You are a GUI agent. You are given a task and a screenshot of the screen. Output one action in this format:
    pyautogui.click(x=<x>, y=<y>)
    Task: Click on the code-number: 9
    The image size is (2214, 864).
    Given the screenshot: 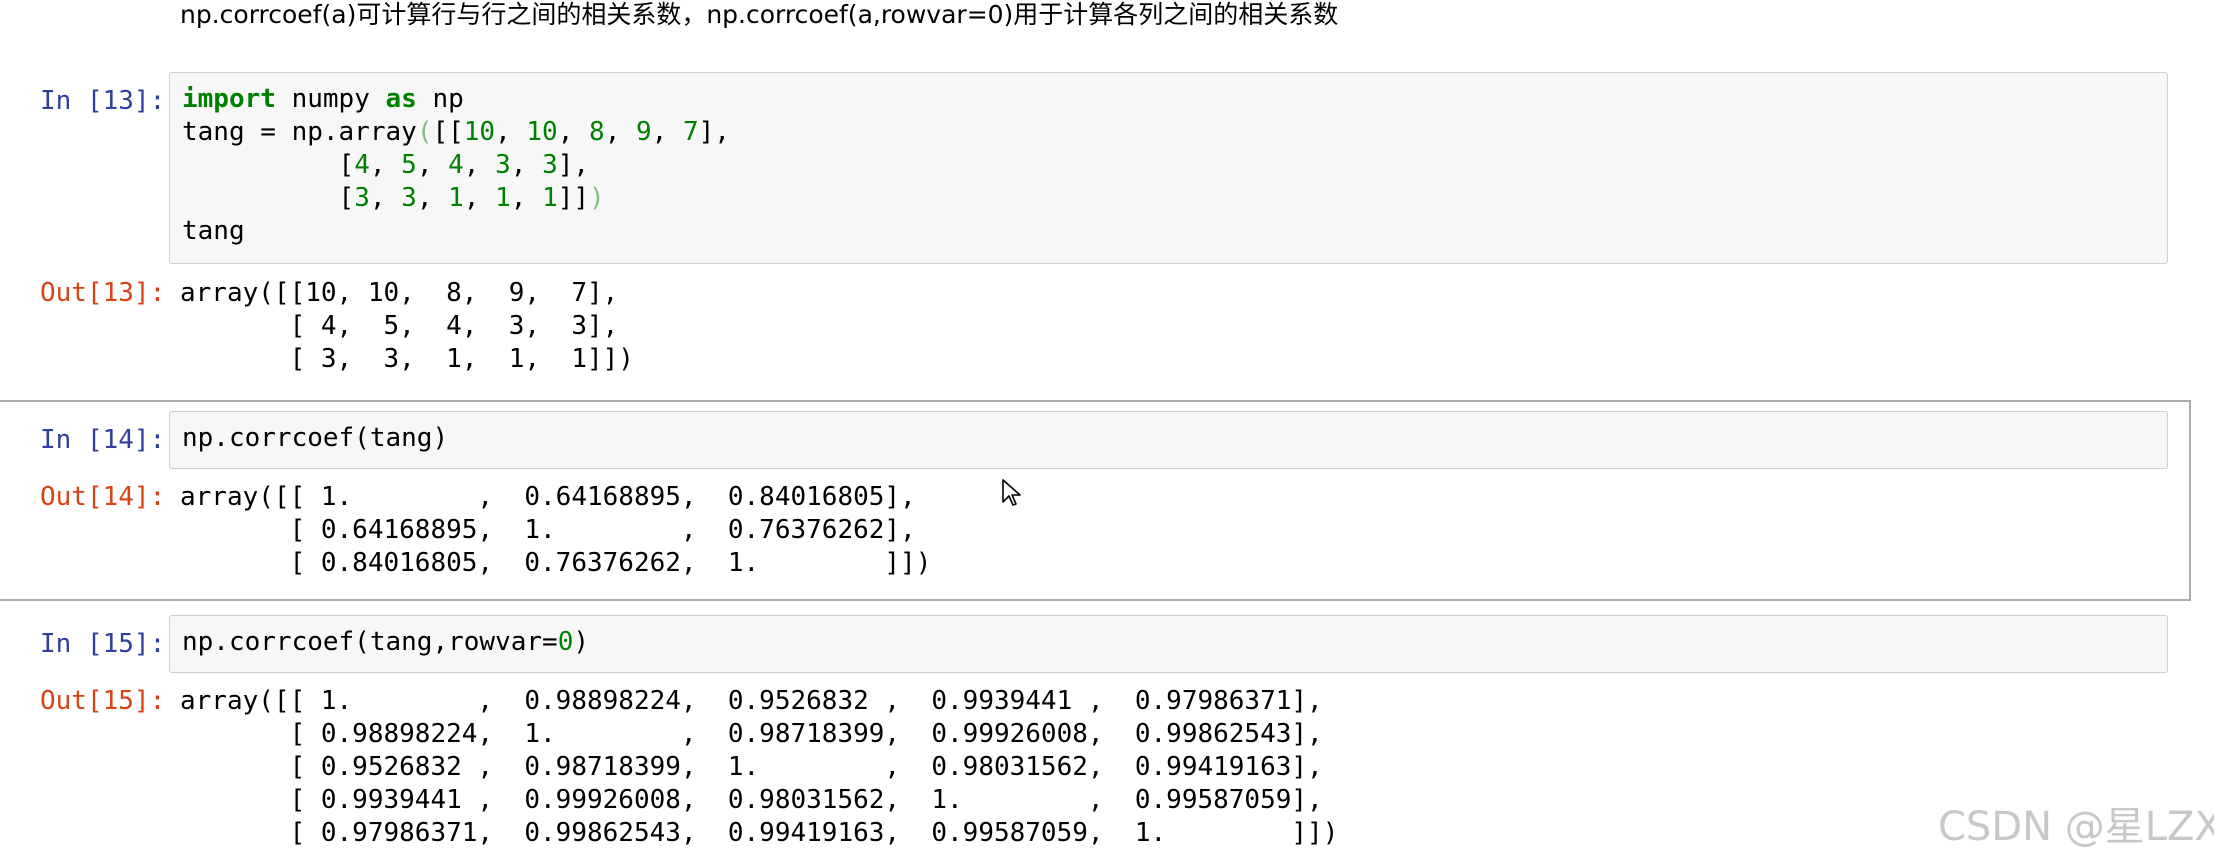 What is the action you would take?
    pyautogui.click(x=644, y=132)
    